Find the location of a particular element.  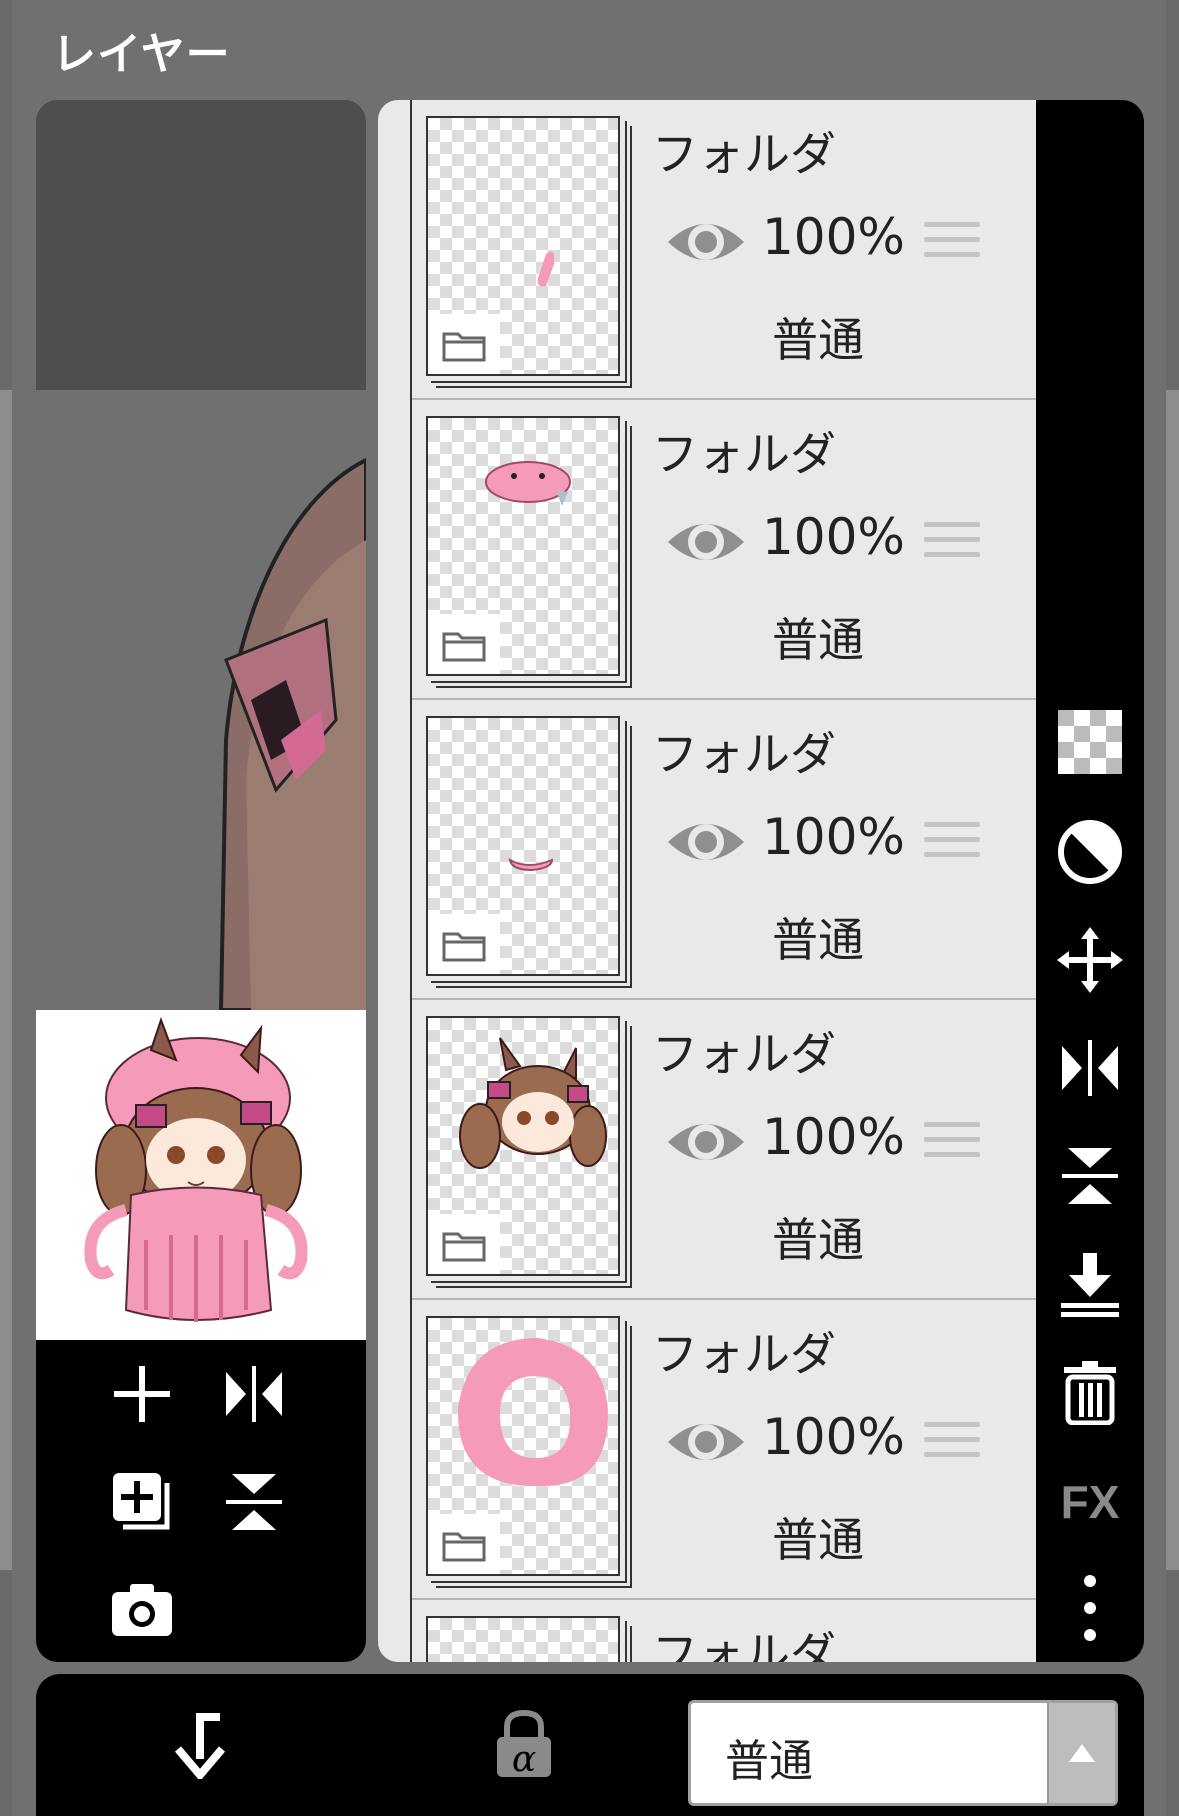

fx-icon: FX is located at coordinates (1090, 1502).